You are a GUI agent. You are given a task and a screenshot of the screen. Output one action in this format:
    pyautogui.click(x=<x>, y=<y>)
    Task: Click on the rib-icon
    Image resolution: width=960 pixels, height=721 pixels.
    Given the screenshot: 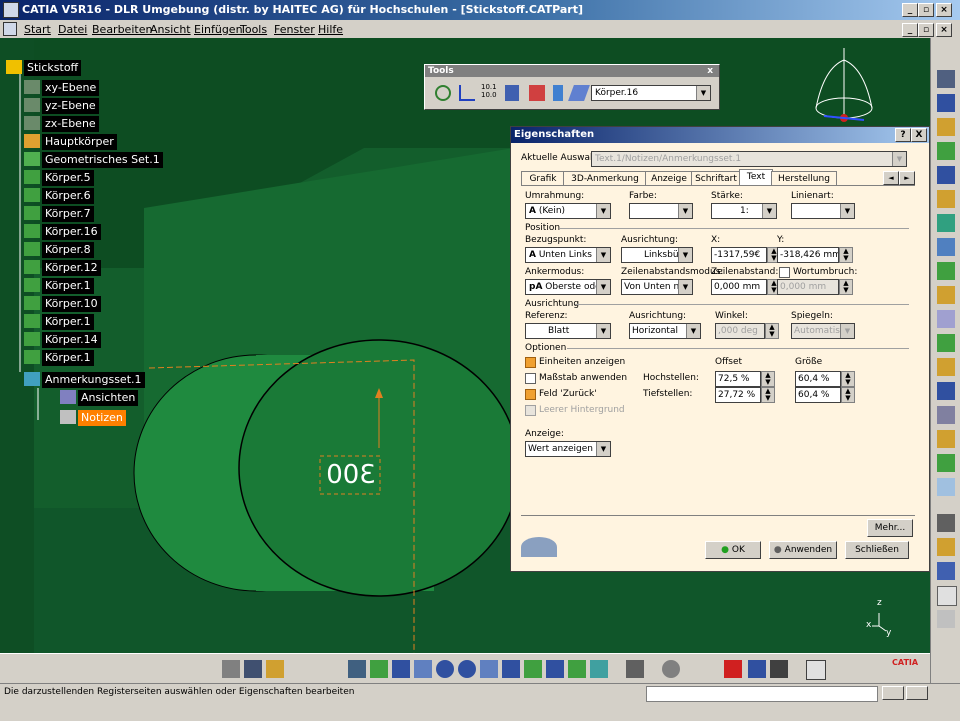 What is the action you would take?
    pyautogui.click(x=946, y=223)
    